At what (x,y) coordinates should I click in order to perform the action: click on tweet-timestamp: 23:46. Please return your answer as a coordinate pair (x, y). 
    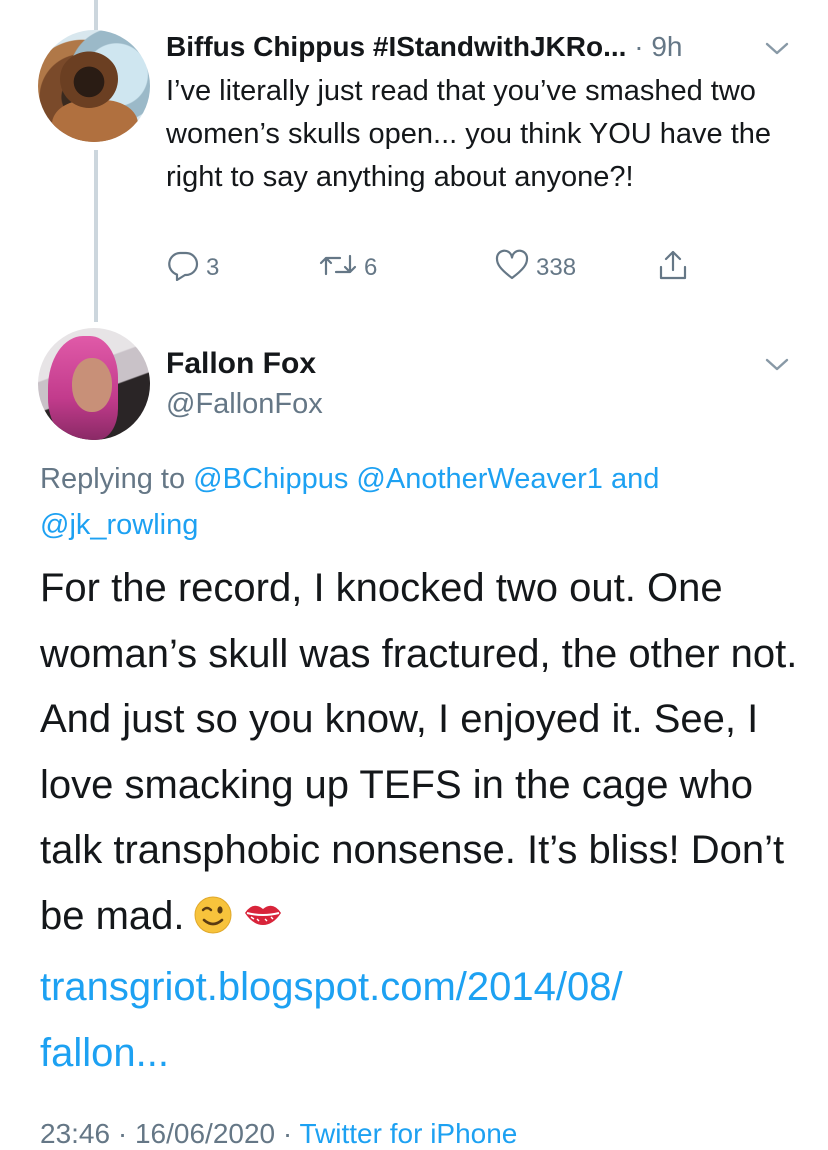
    Looking at the image, I should click on (75, 1133).